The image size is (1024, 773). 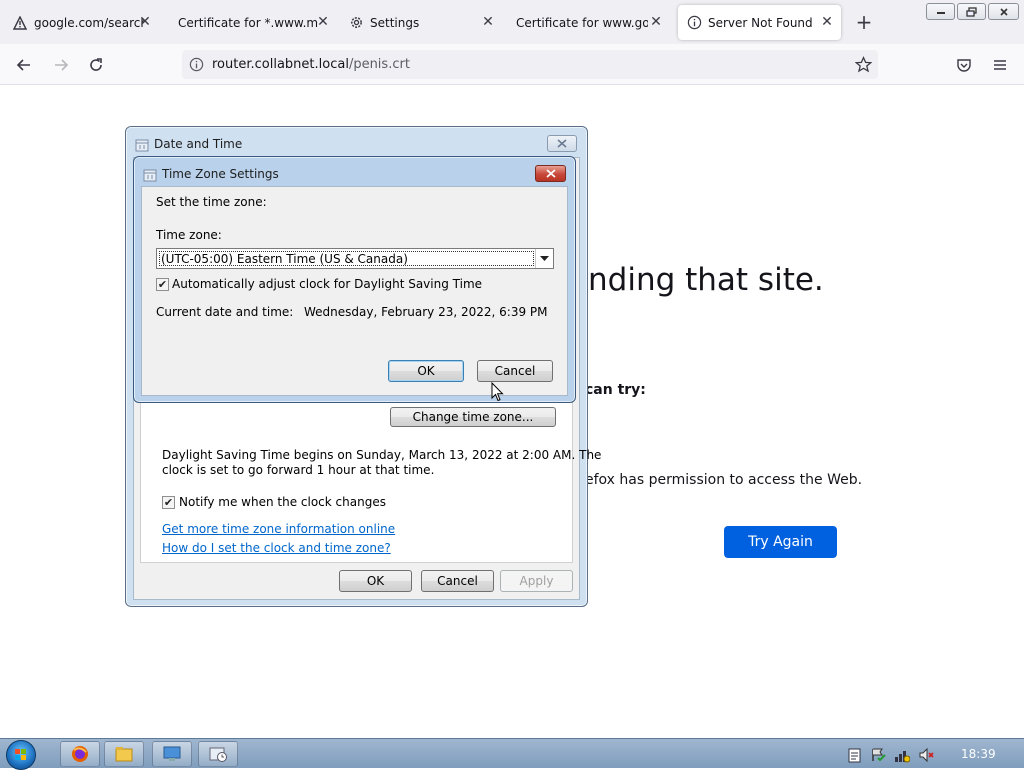 I want to click on hamburger-menu-icon, so click(x=1000, y=65).